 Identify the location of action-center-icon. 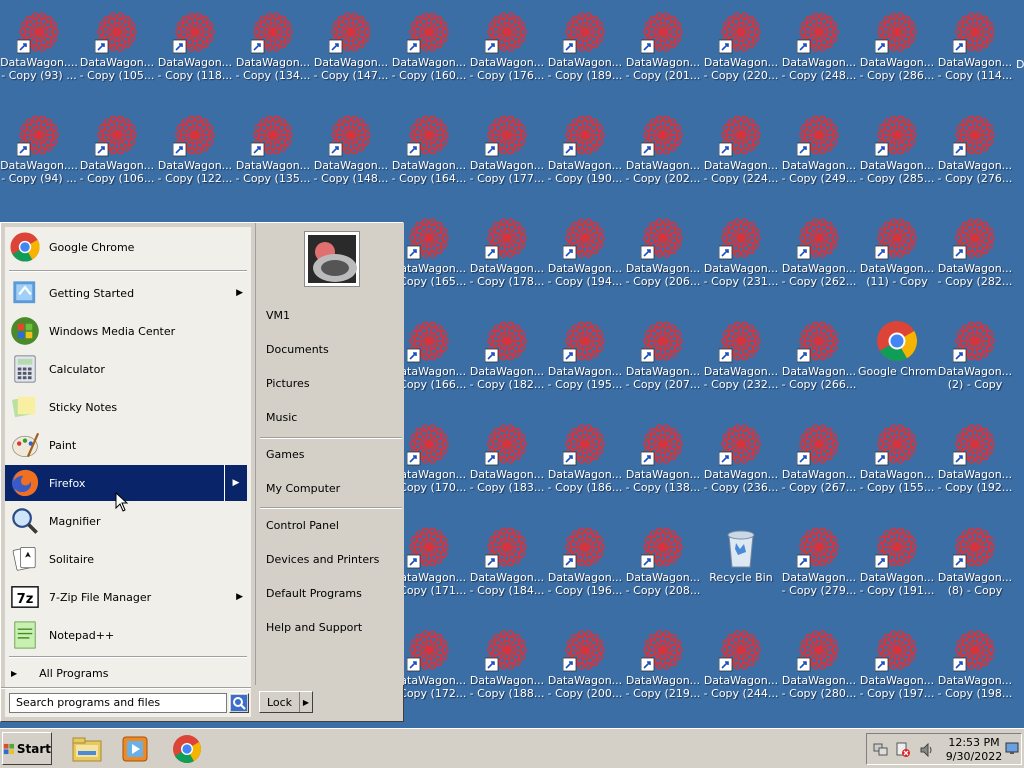
(903, 751).